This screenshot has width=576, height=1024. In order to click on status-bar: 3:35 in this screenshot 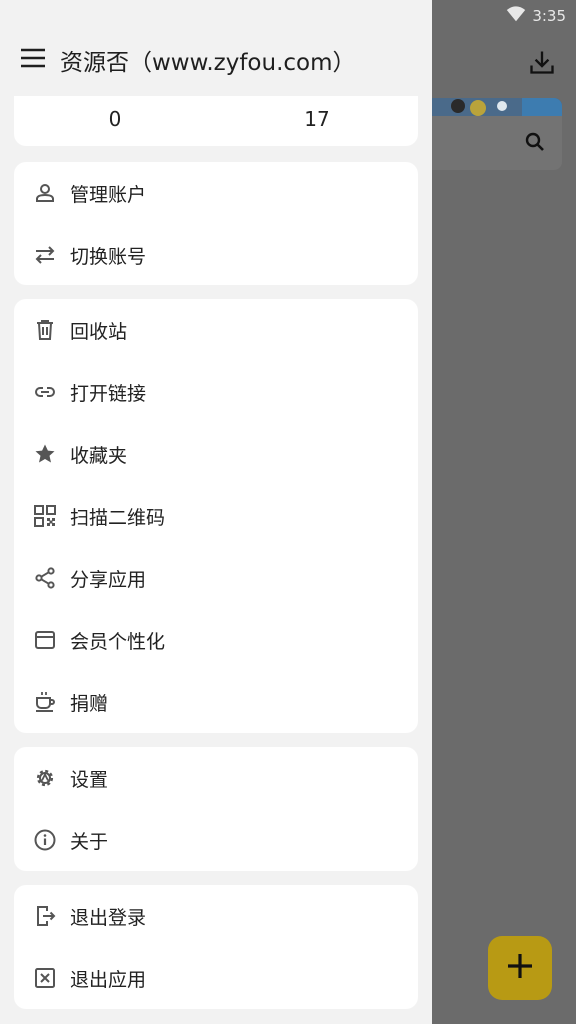, I will do `click(504, 16)`.